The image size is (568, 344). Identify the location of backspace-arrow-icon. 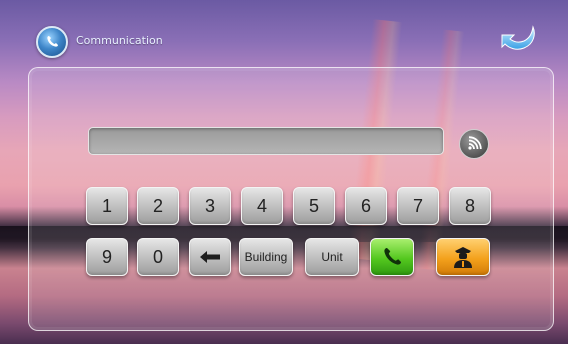
(210, 257).